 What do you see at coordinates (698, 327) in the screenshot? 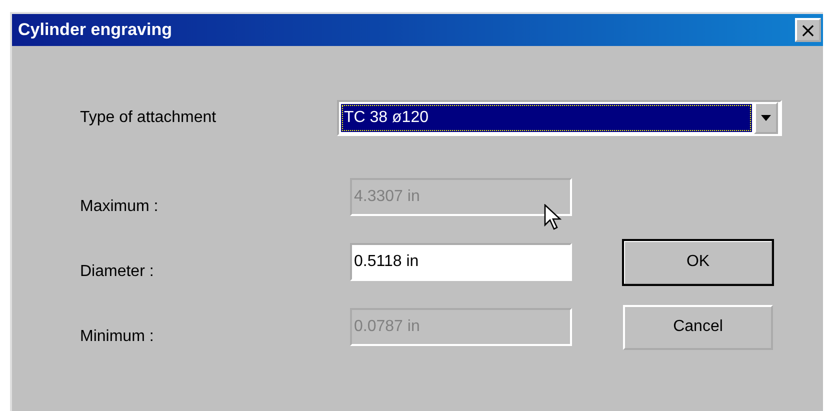
I see `cancel-button: Cancel` at bounding box center [698, 327].